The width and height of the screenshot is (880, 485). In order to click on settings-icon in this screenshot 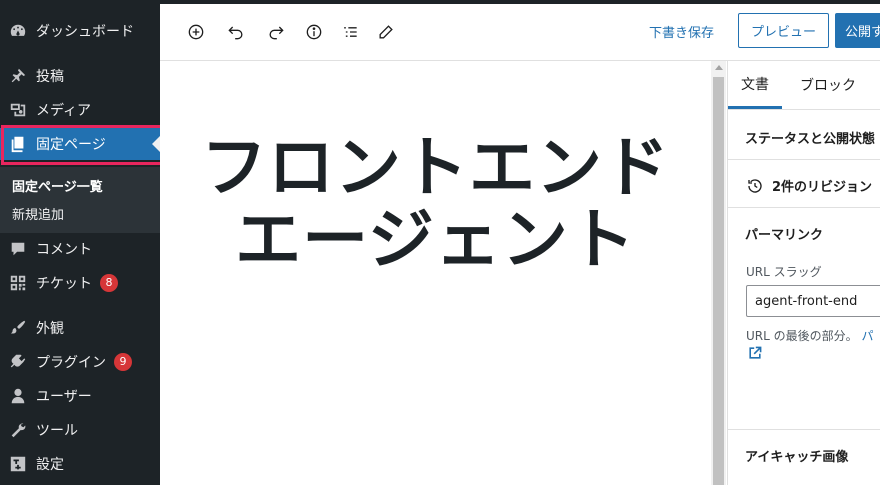, I will do `click(18, 464)`.